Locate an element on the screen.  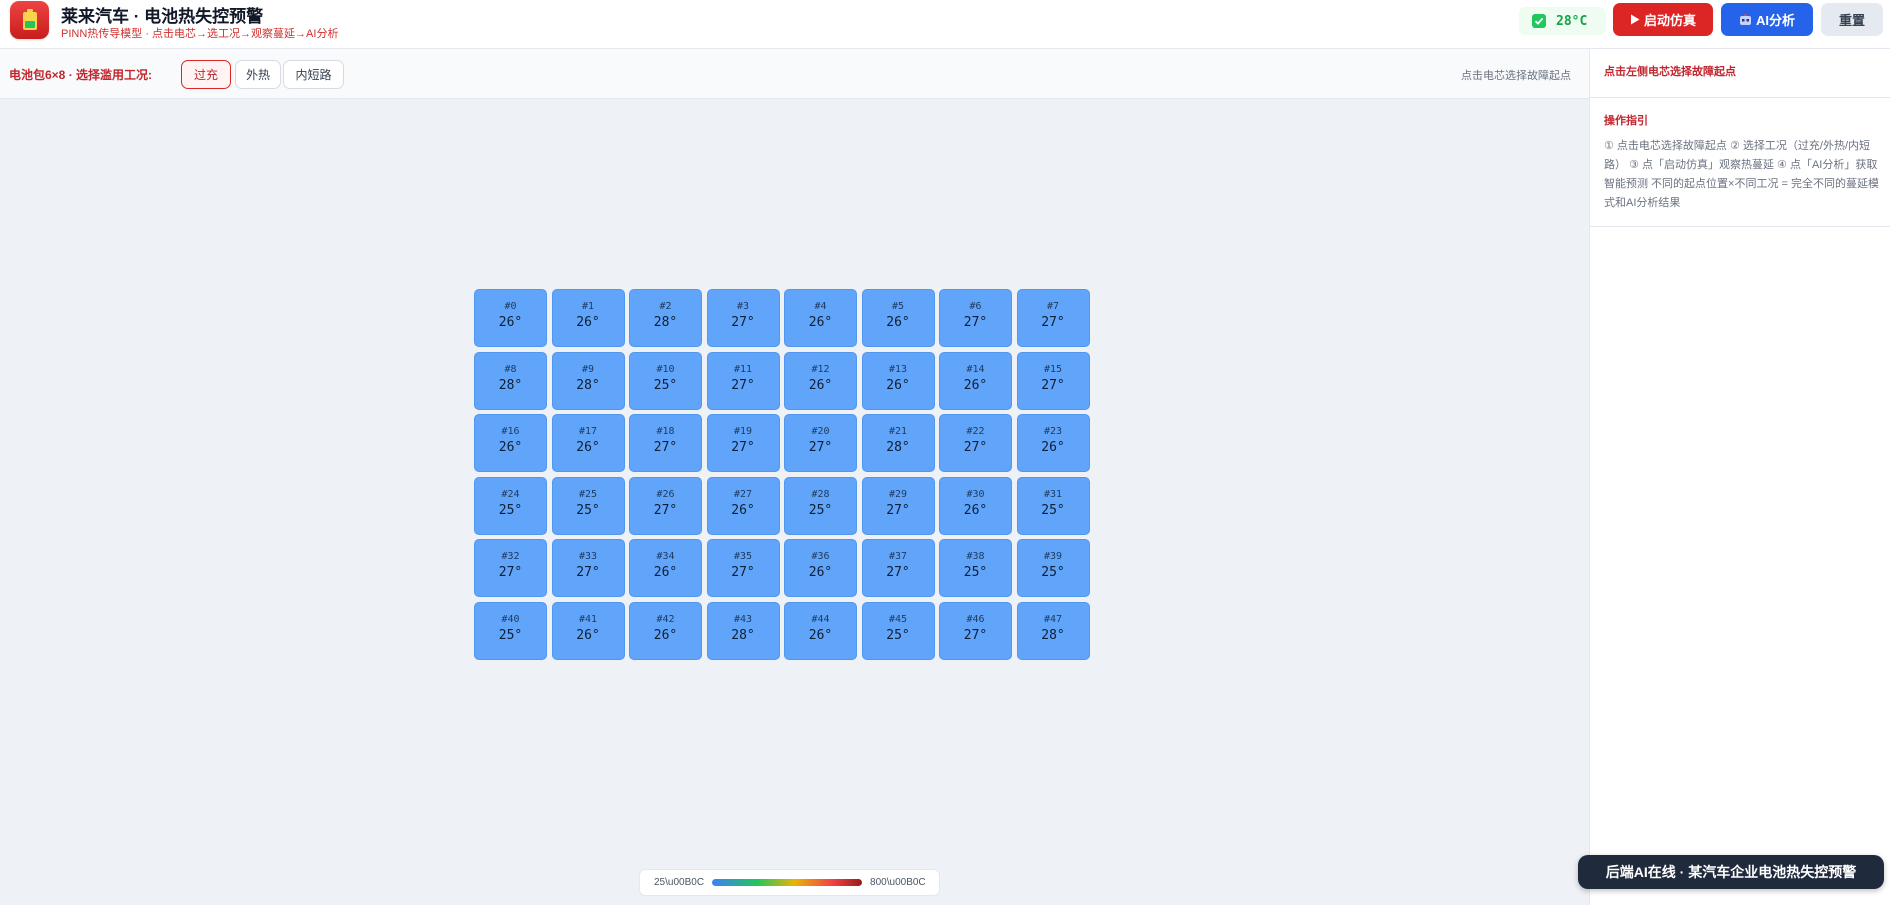
battery-cell: #13 26° is located at coordinates (898, 380).